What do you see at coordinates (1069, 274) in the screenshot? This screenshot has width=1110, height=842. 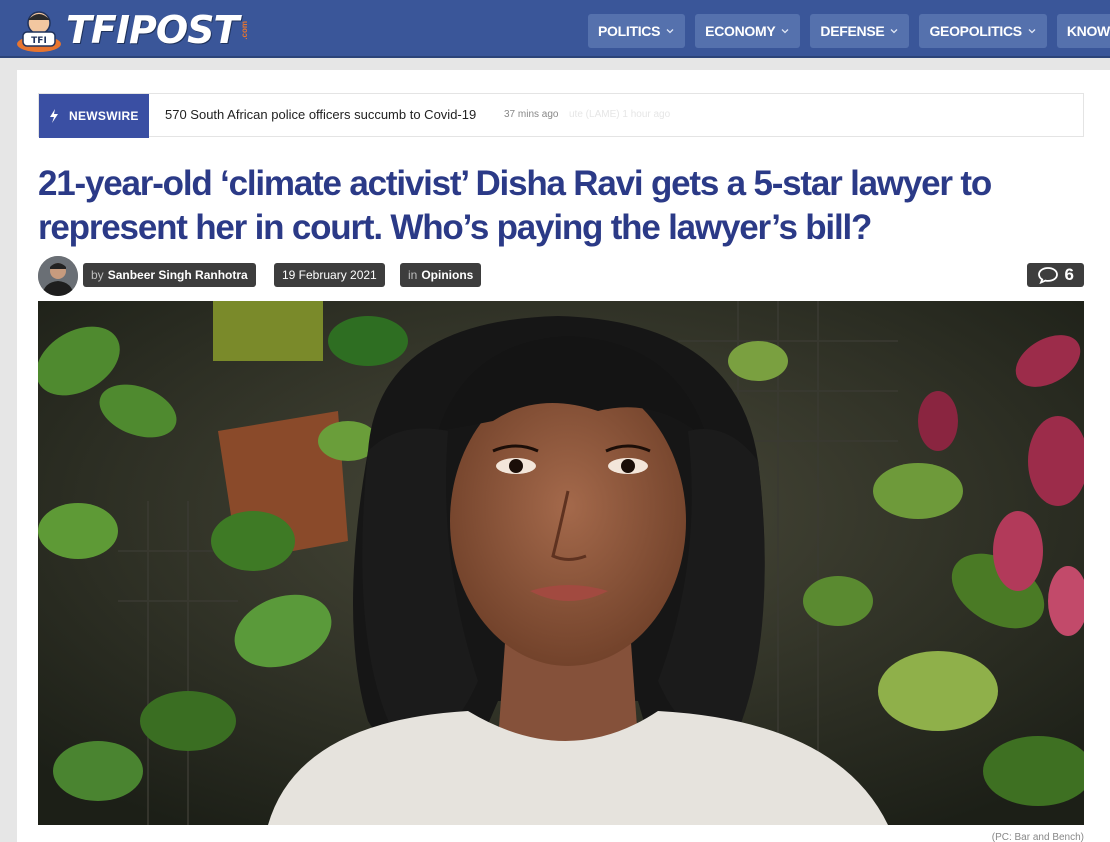 I see `comment-count: 6` at bounding box center [1069, 274].